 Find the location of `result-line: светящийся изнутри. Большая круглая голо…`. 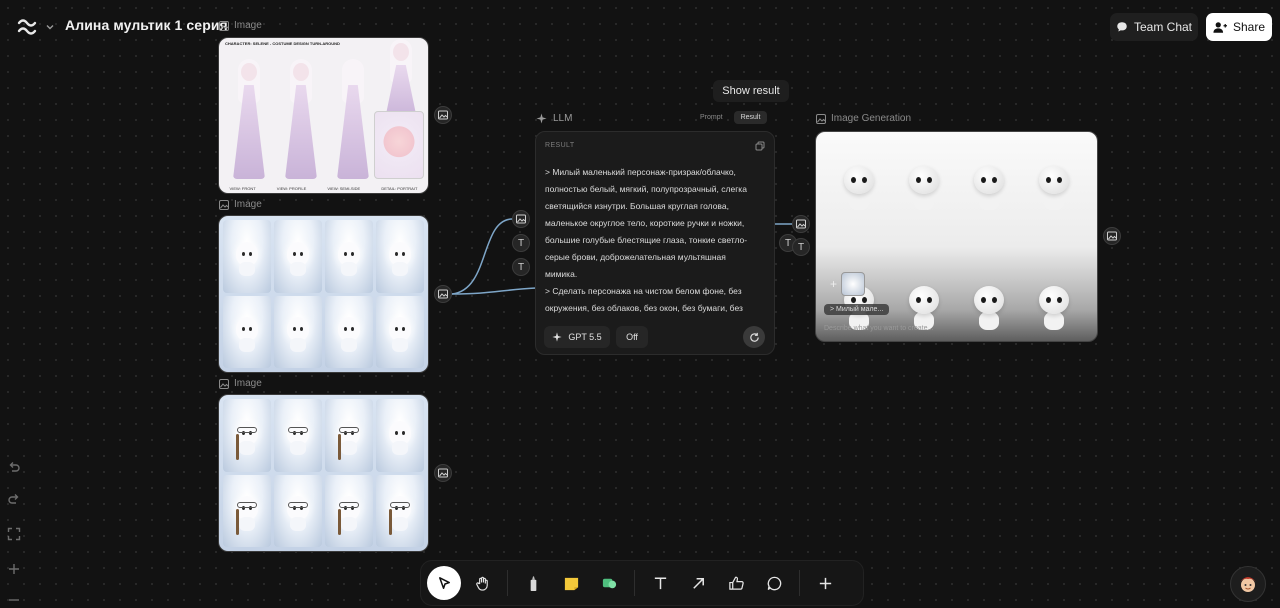

result-line: светящийся изнутри. Большая круглая голо… is located at coordinates (637, 206).